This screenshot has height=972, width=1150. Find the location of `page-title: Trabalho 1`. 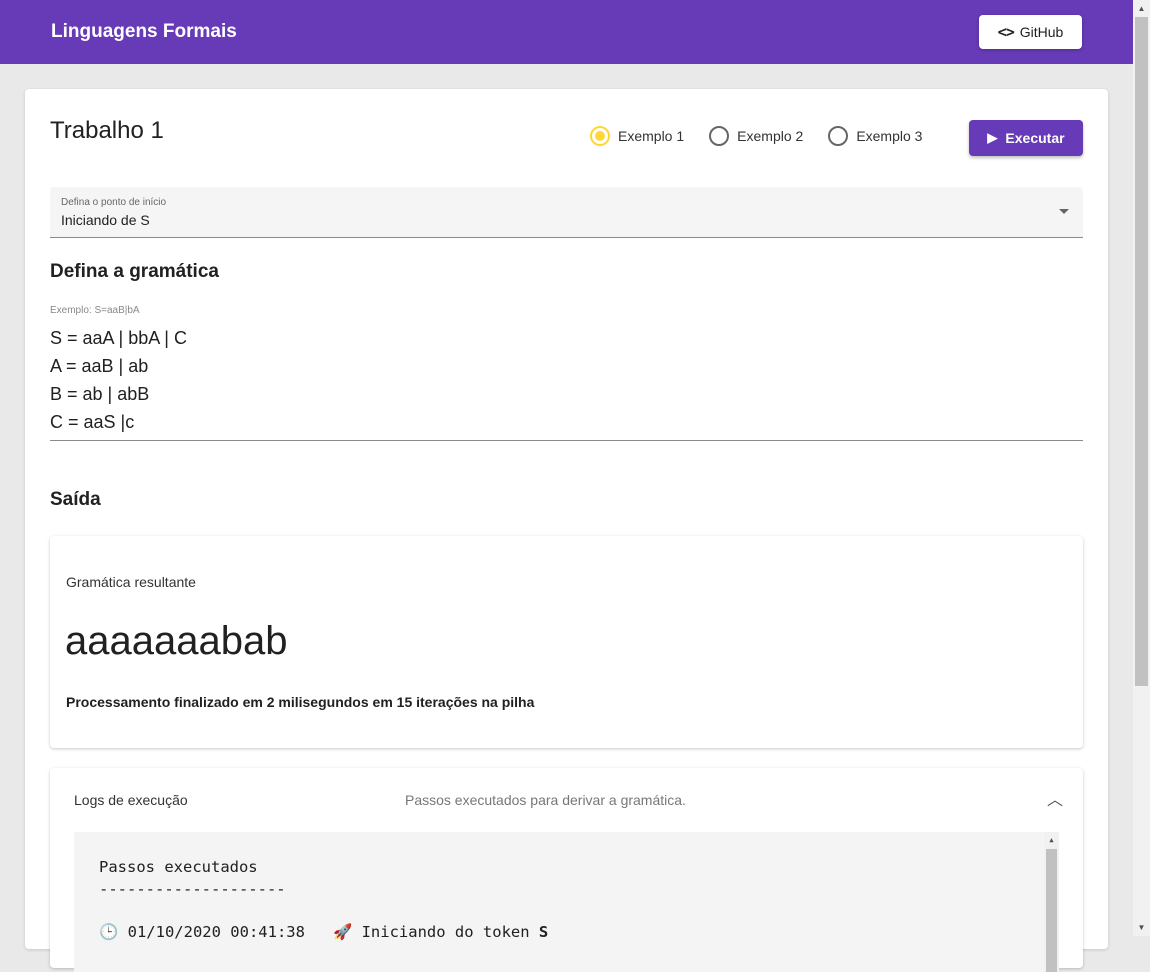

page-title: Trabalho 1 is located at coordinates (107, 130).